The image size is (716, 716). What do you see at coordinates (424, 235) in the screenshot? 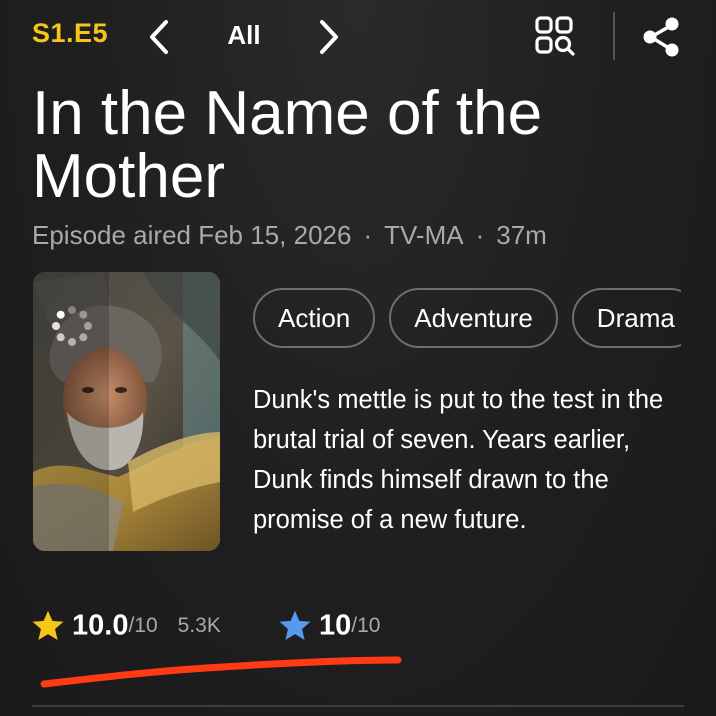
I see `certificate: TV-MA` at bounding box center [424, 235].